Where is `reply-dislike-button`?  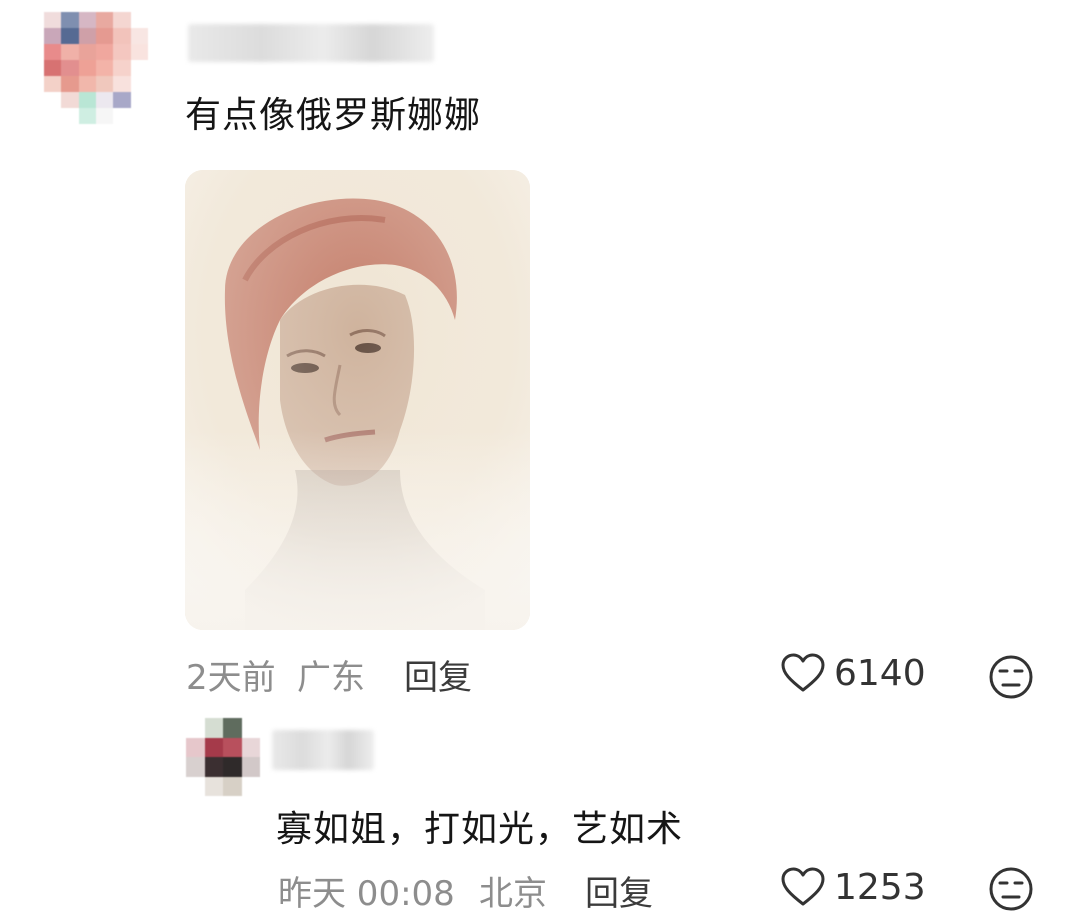
reply-dislike-button is located at coordinates (1011, 891).